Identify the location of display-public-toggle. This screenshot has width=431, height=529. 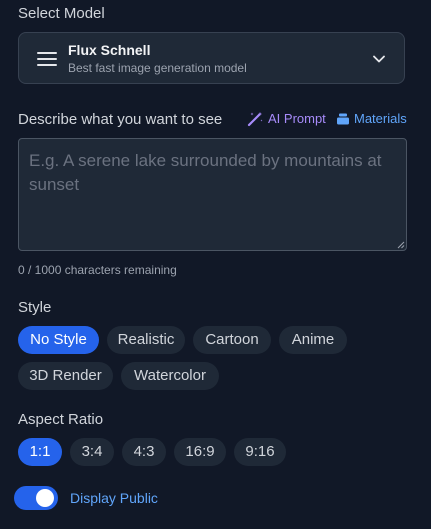
(36, 498).